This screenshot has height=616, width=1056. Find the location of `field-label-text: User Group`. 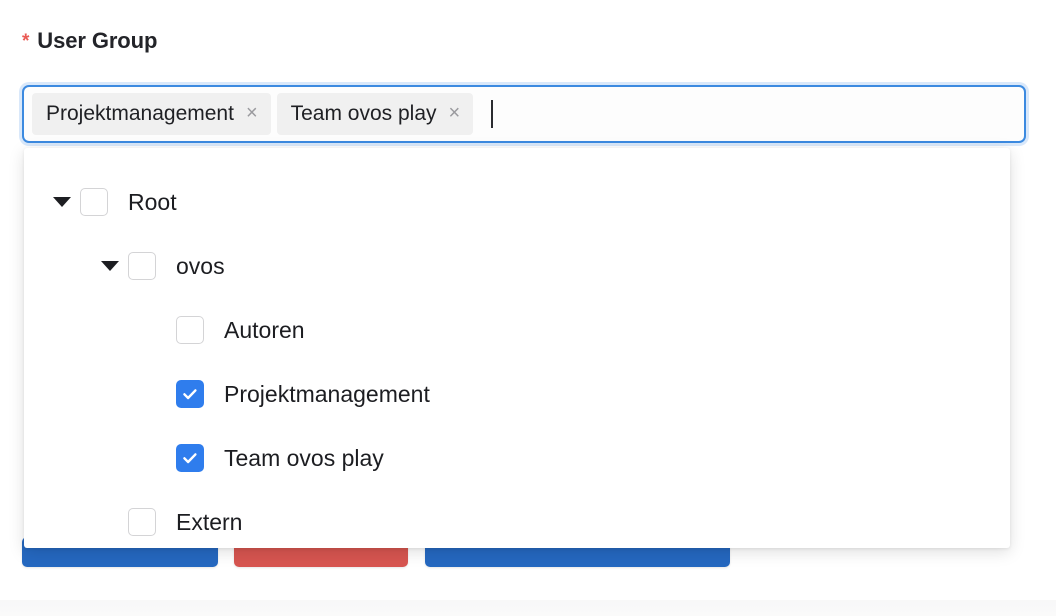

field-label-text: User Group is located at coordinates (97, 40).